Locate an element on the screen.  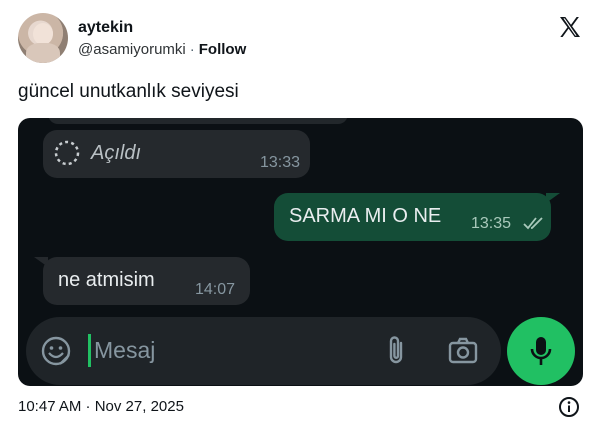
message-time: 13:33 is located at coordinates (279, 162).